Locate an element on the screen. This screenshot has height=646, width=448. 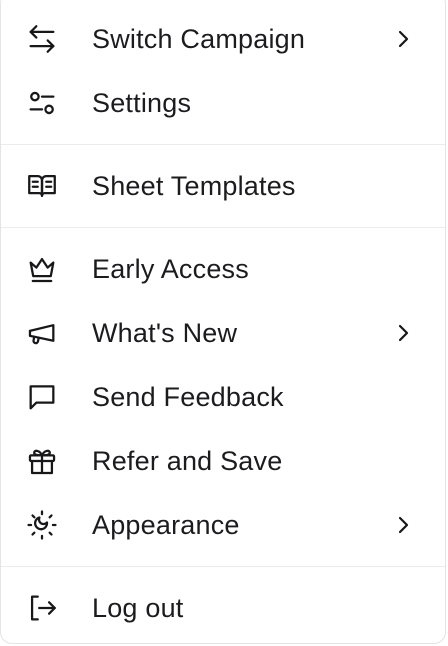
menu-item-log-out: Log out is located at coordinates (223, 608).